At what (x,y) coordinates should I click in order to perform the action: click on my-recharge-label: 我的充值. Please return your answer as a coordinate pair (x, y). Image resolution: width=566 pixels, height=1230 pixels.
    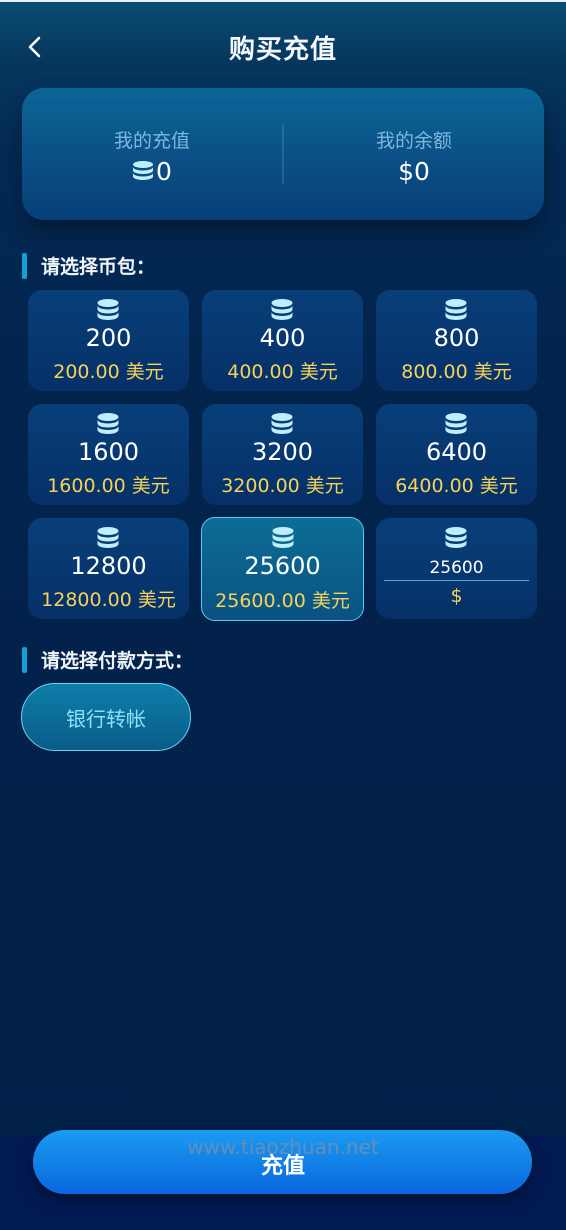
    Looking at the image, I should click on (151, 141).